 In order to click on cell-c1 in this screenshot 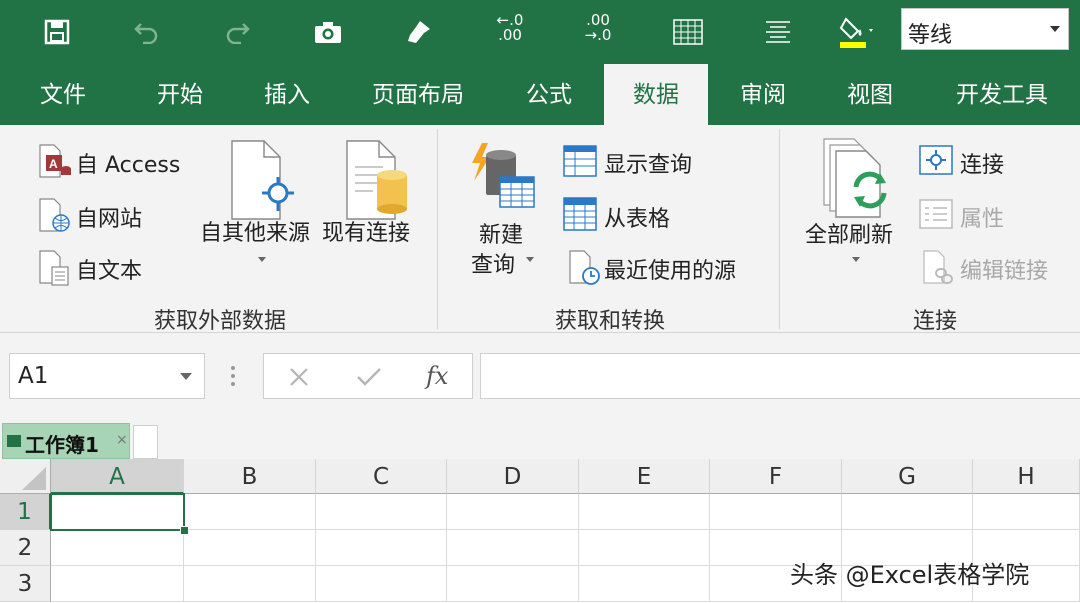, I will do `click(381, 512)`.